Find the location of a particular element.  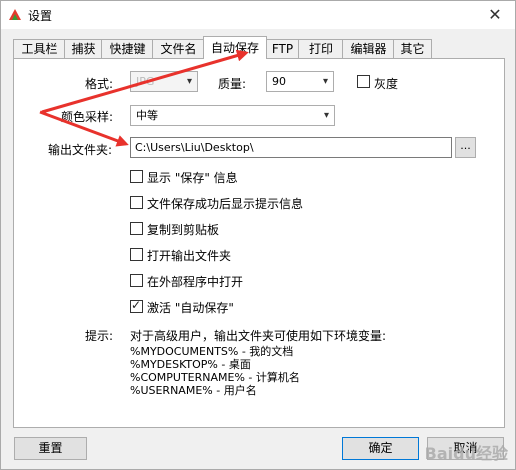

tab-print: 打印 is located at coordinates (321, 48).